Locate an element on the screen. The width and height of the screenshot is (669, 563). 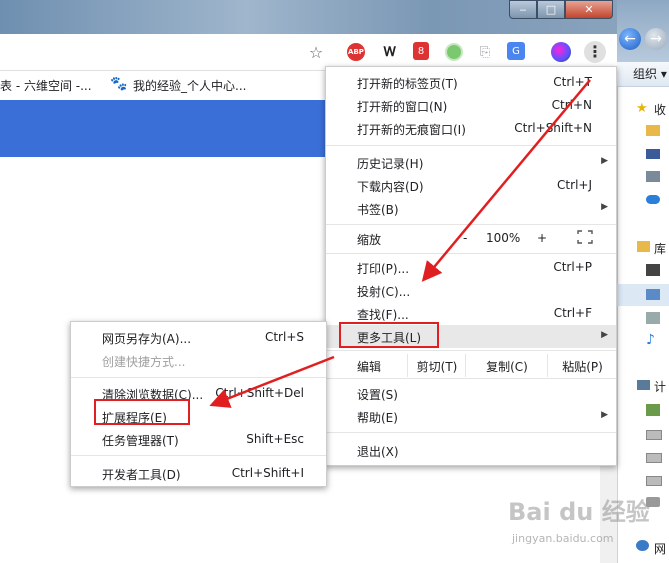
menu-item-bookmarks: 书签(B) ▶ is located at coordinates (471, 208).